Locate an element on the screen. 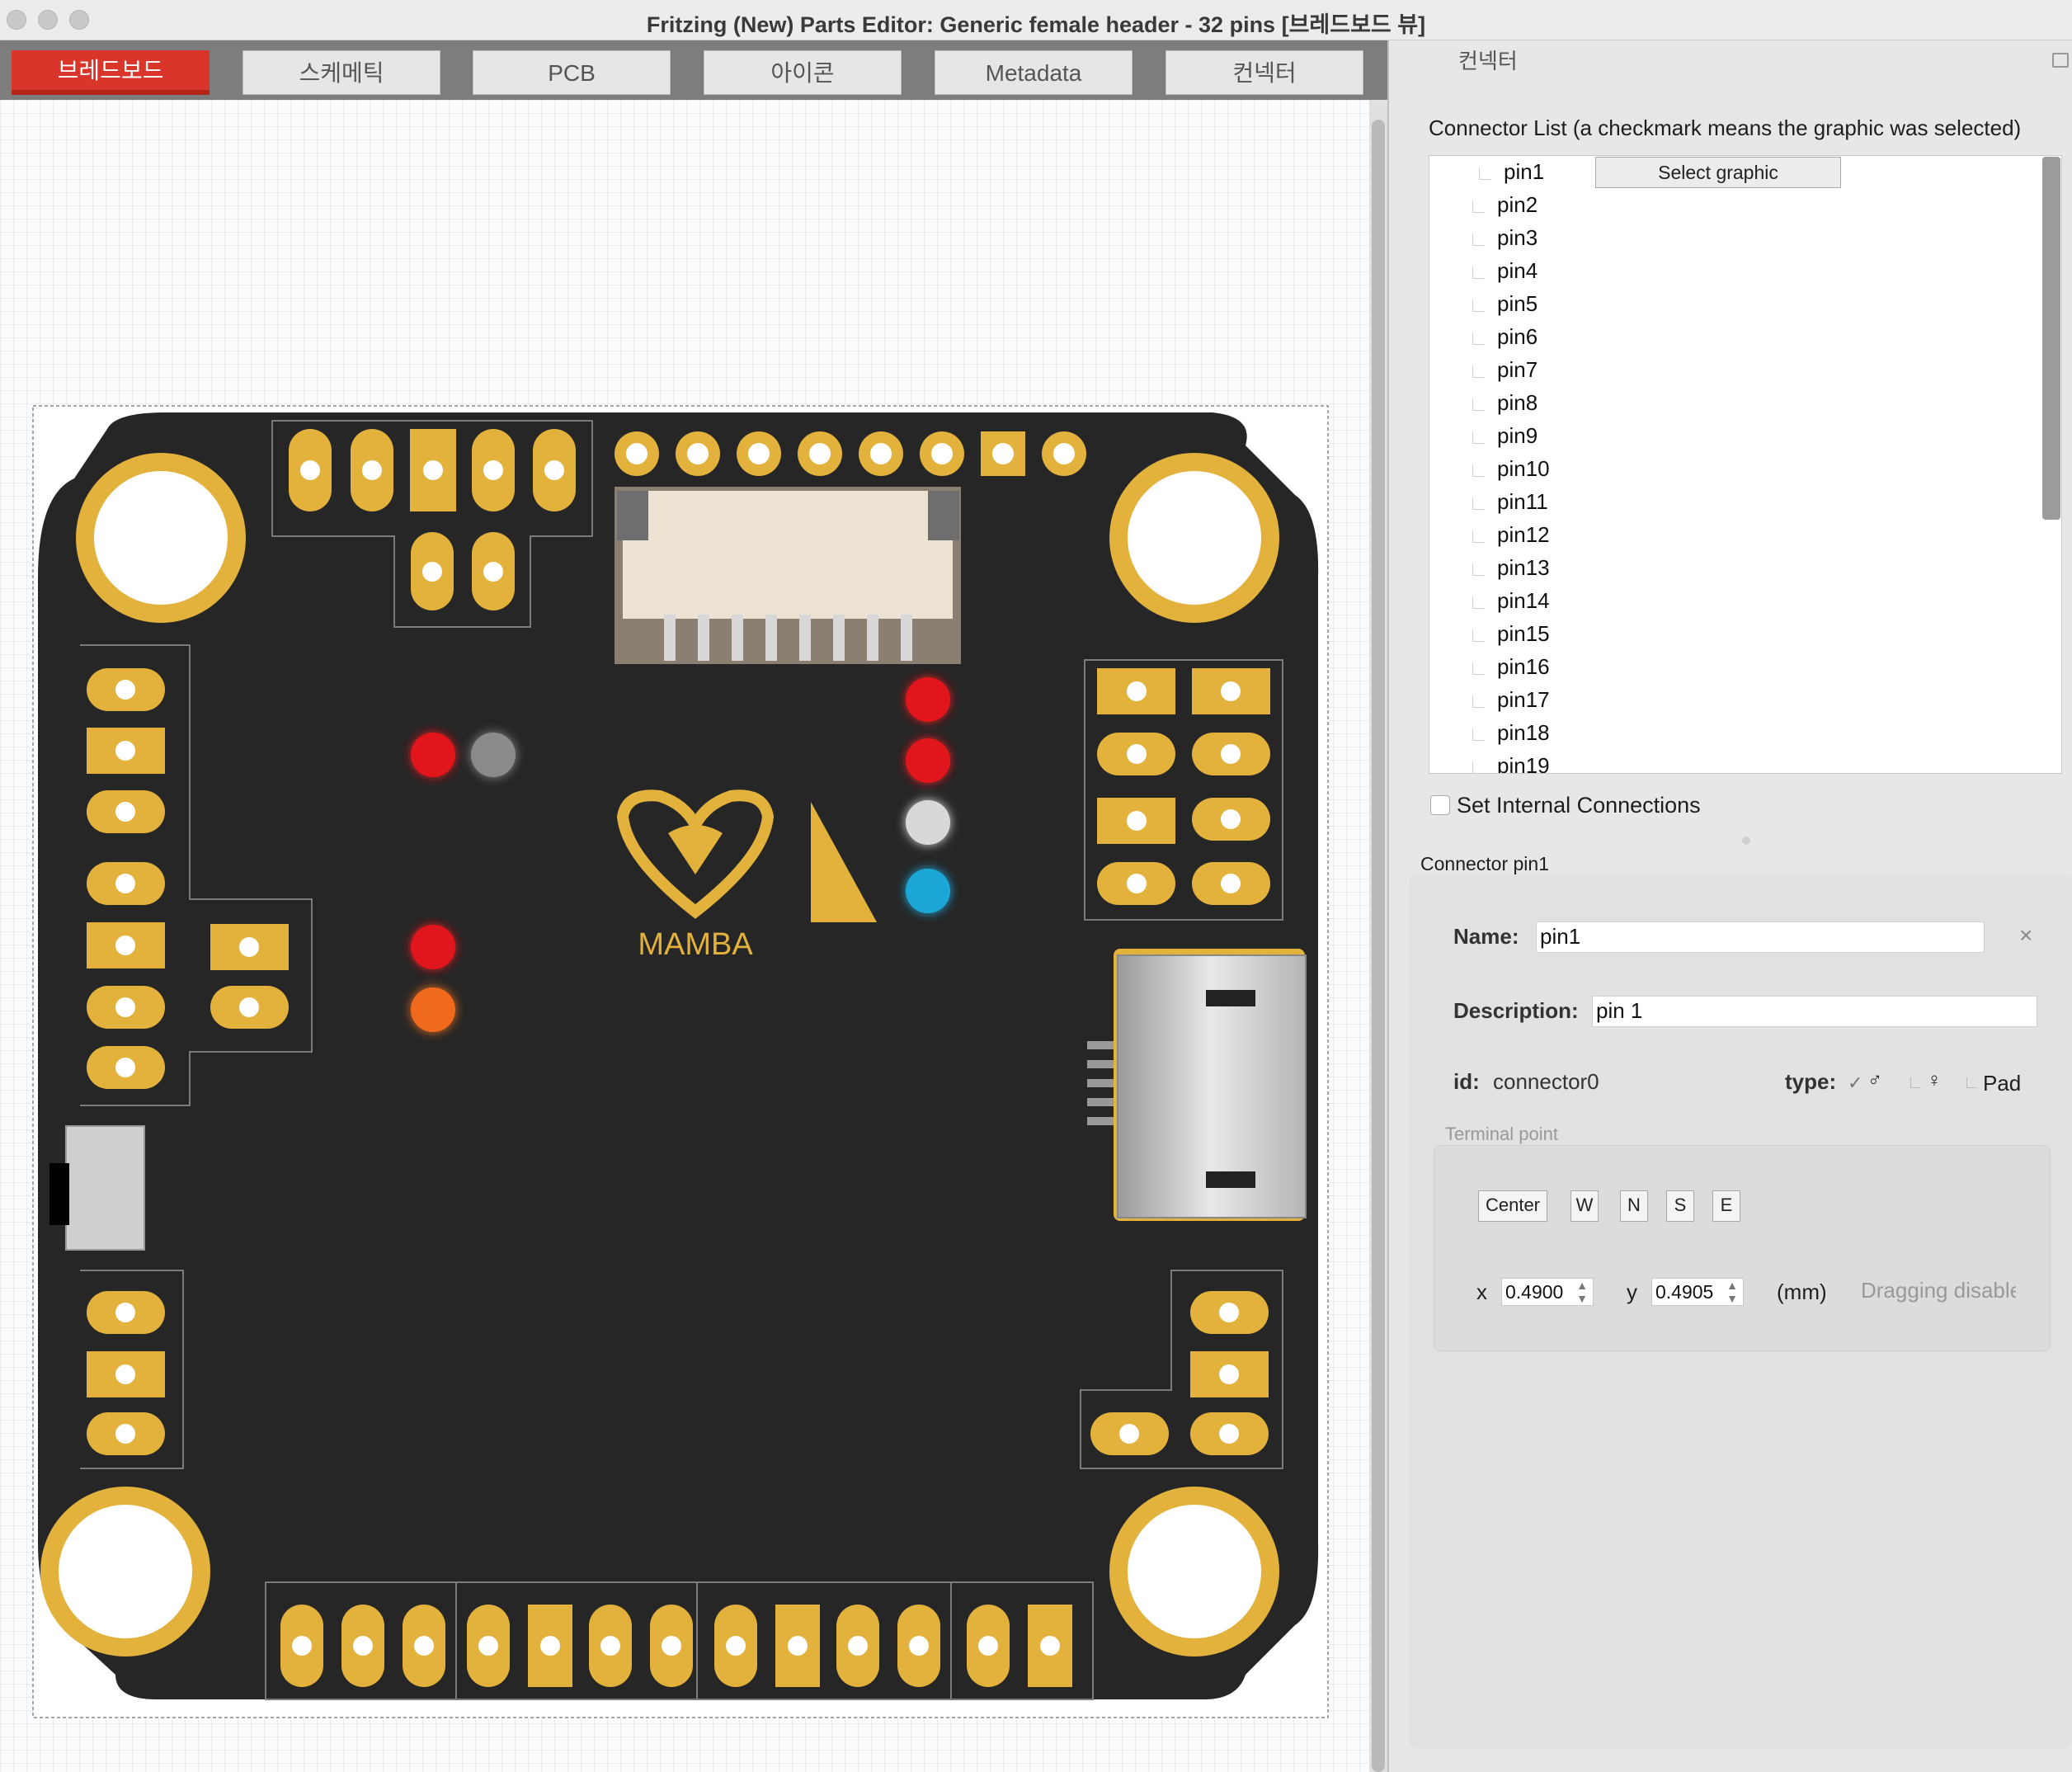  list-item: pin19 is located at coordinates (1735, 761).